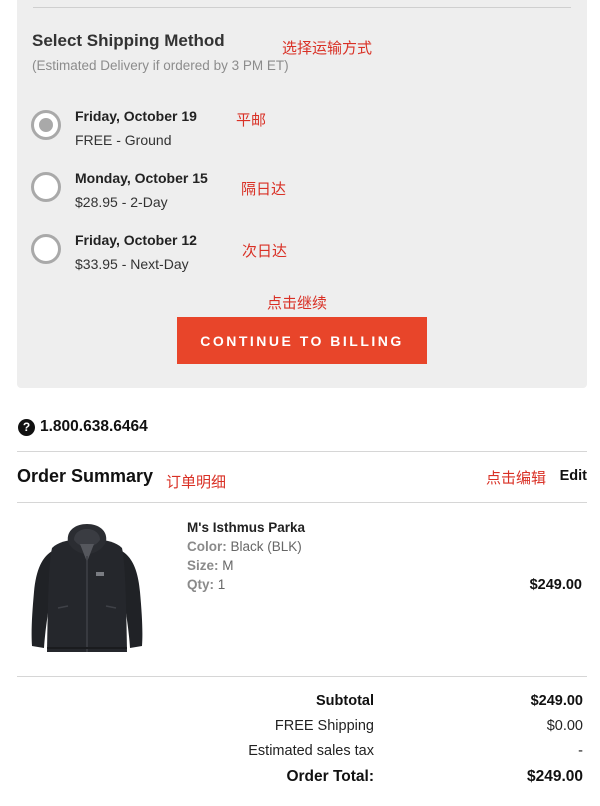  What do you see at coordinates (136, 240) in the screenshot?
I see `shipping-option-date: Friday, October 12` at bounding box center [136, 240].